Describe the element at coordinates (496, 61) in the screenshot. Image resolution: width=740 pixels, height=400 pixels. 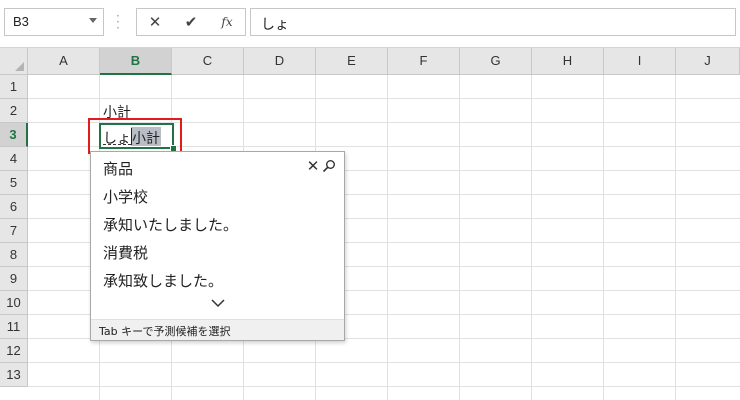
I see `column-header-g: G` at that location.